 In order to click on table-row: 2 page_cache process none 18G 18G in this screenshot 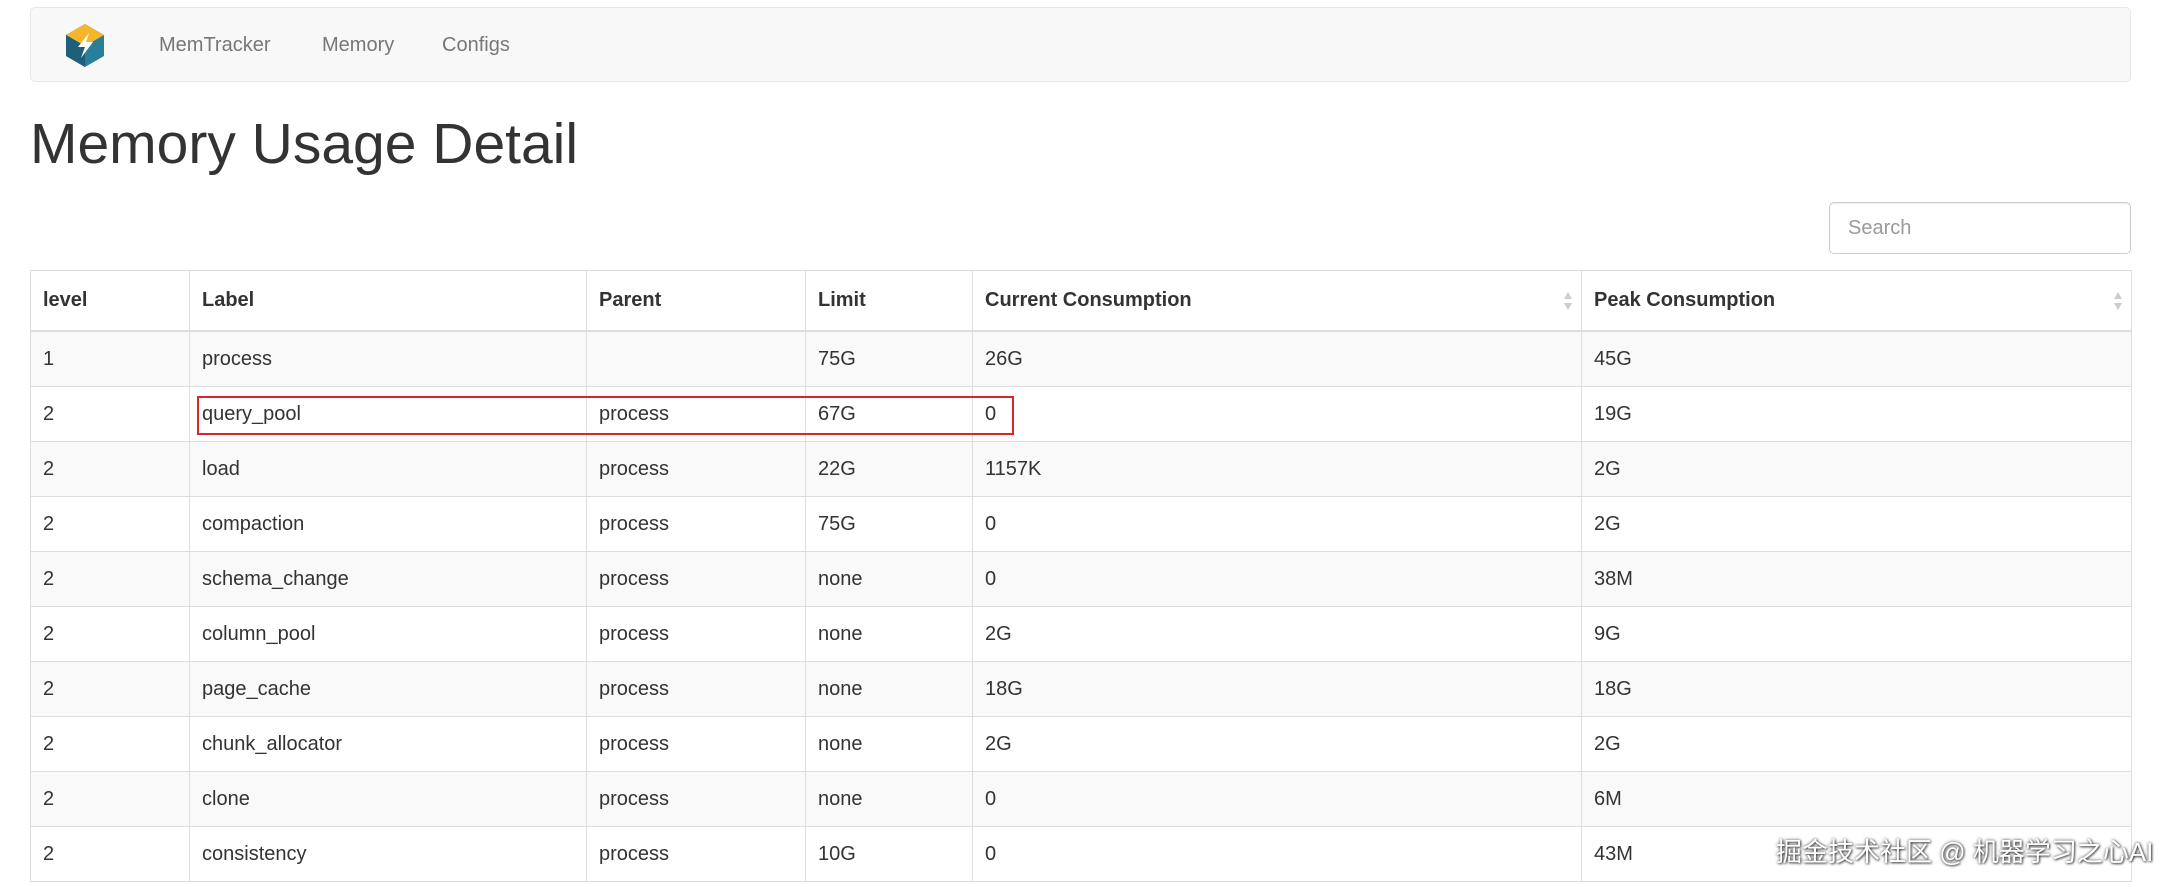, I will do `click(1081, 689)`.